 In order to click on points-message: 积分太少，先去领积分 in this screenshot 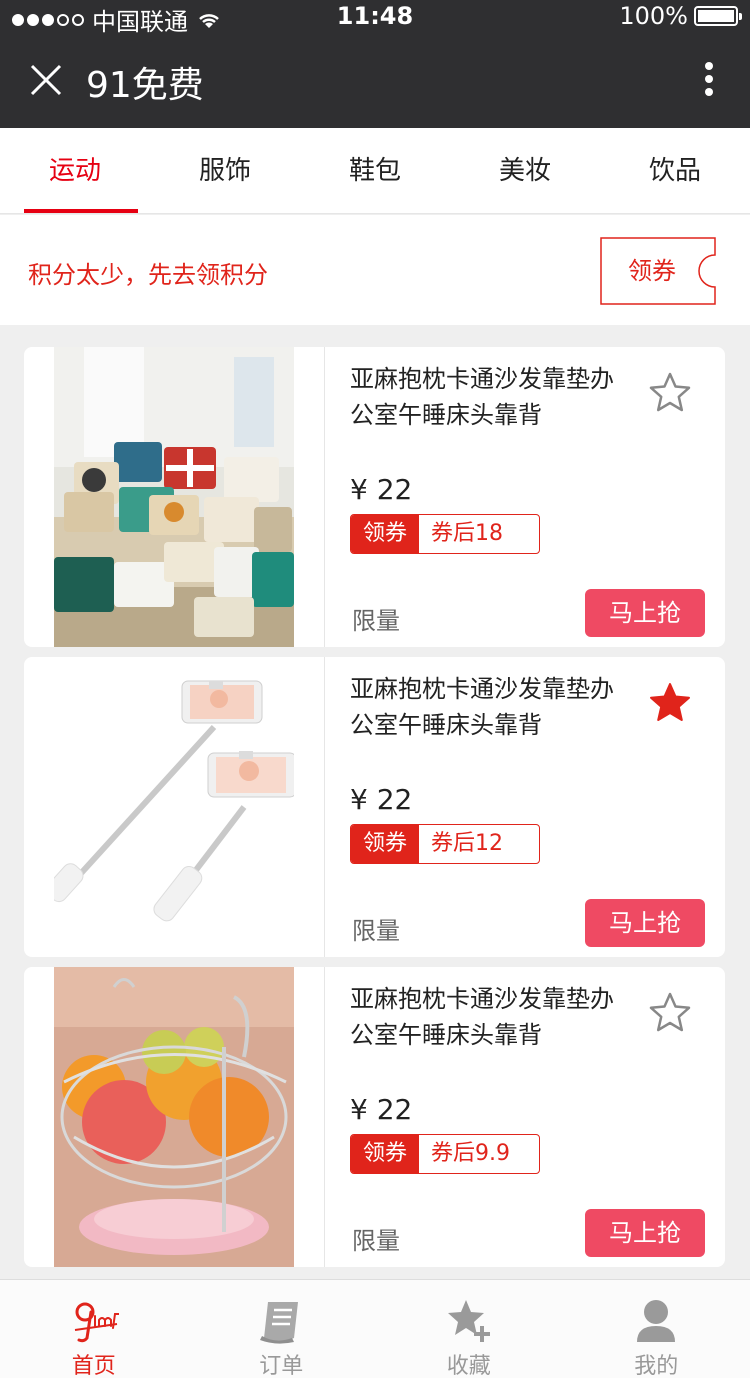, I will do `click(148, 272)`.